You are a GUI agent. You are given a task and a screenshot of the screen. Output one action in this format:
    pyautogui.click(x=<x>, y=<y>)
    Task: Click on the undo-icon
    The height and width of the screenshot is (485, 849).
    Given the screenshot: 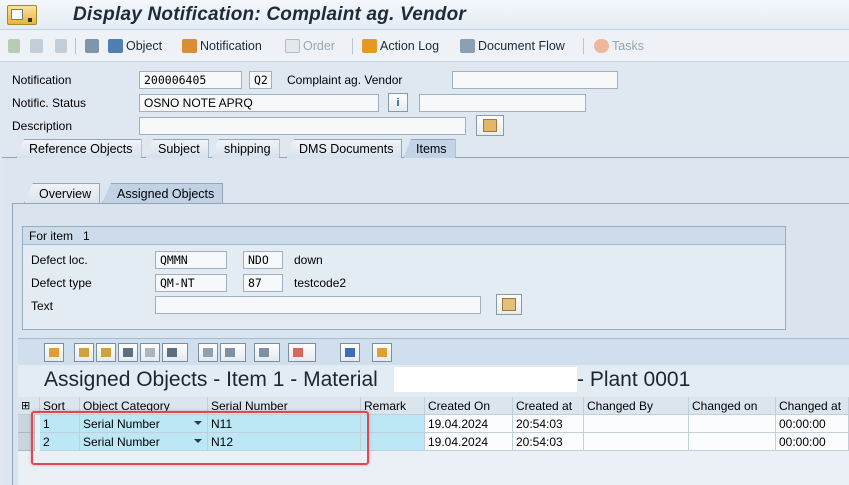 What is the action you would take?
    pyautogui.click(x=36, y=46)
    